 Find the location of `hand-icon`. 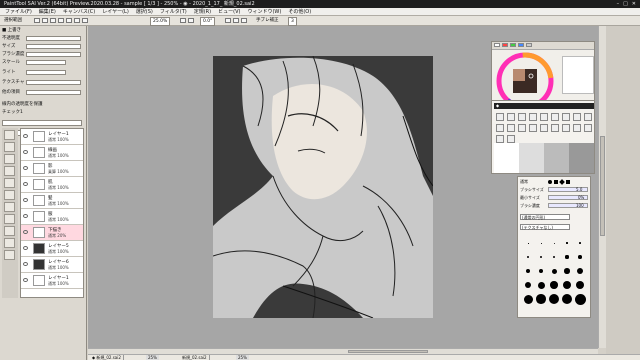

hand-icon is located at coordinates (77, 20).